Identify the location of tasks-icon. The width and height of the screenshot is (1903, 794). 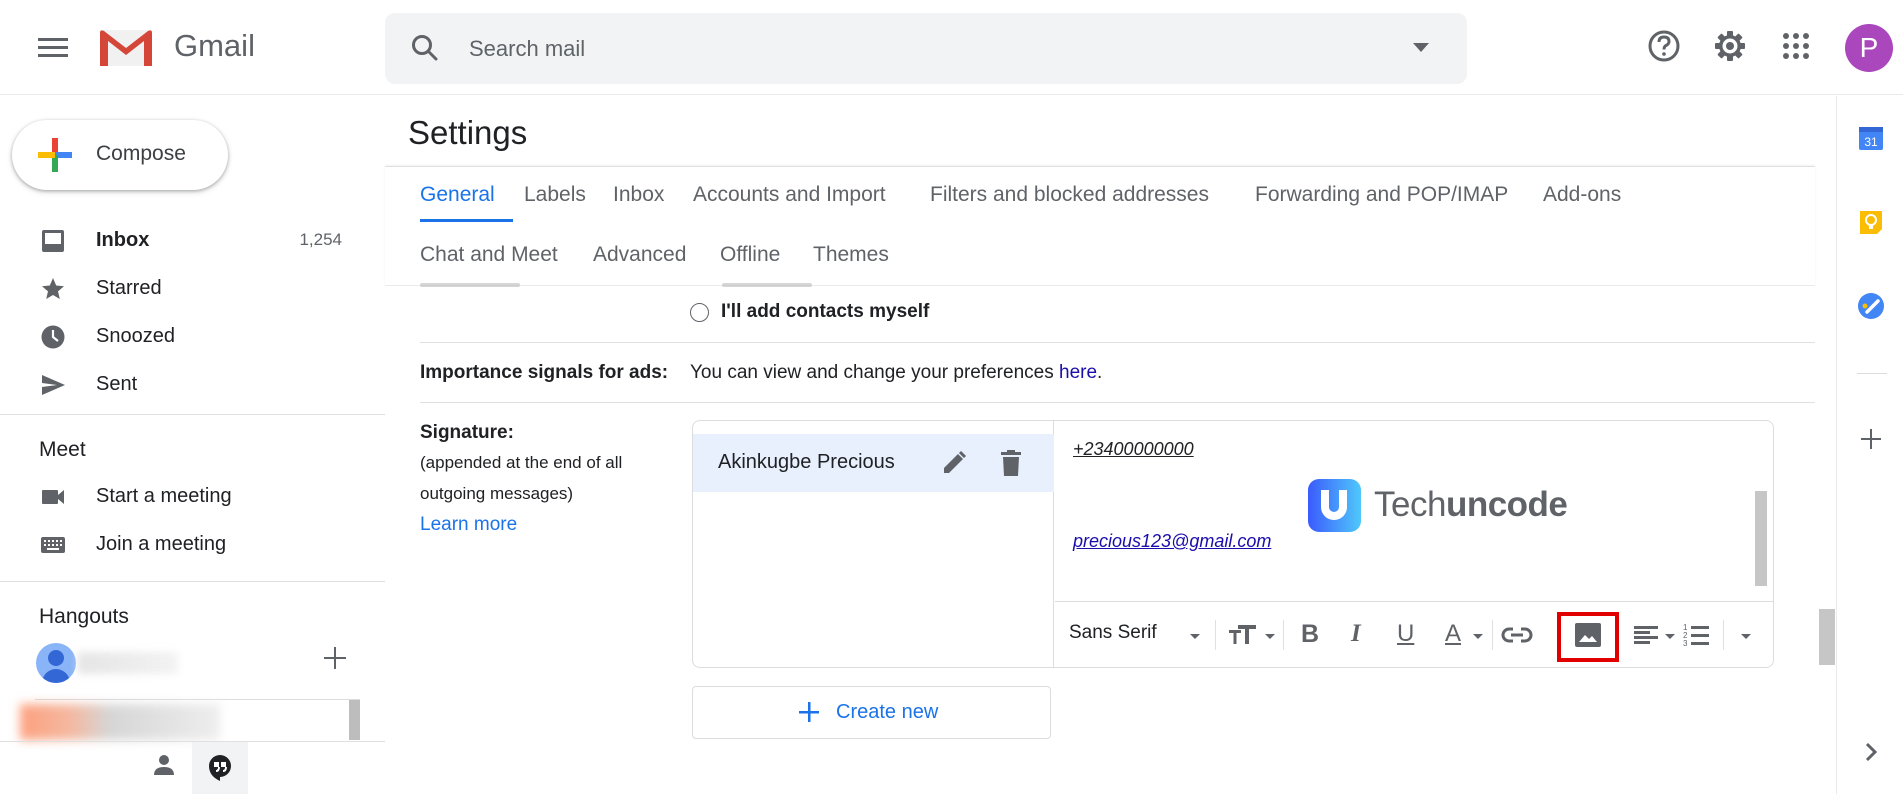
(1871, 306).